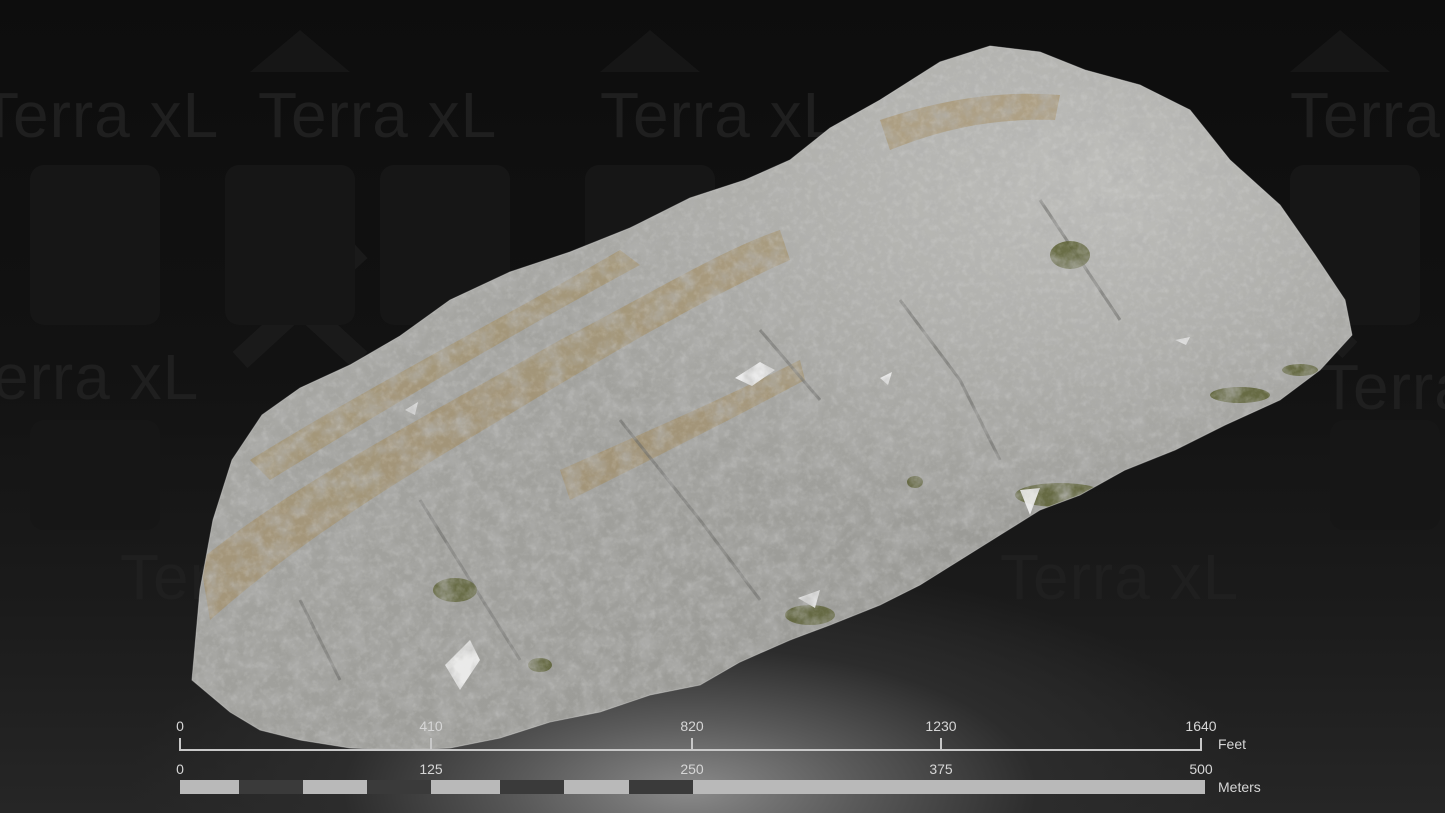 The height and width of the screenshot is (813, 1445). I want to click on meters-tick-label: 250, so click(692, 769).